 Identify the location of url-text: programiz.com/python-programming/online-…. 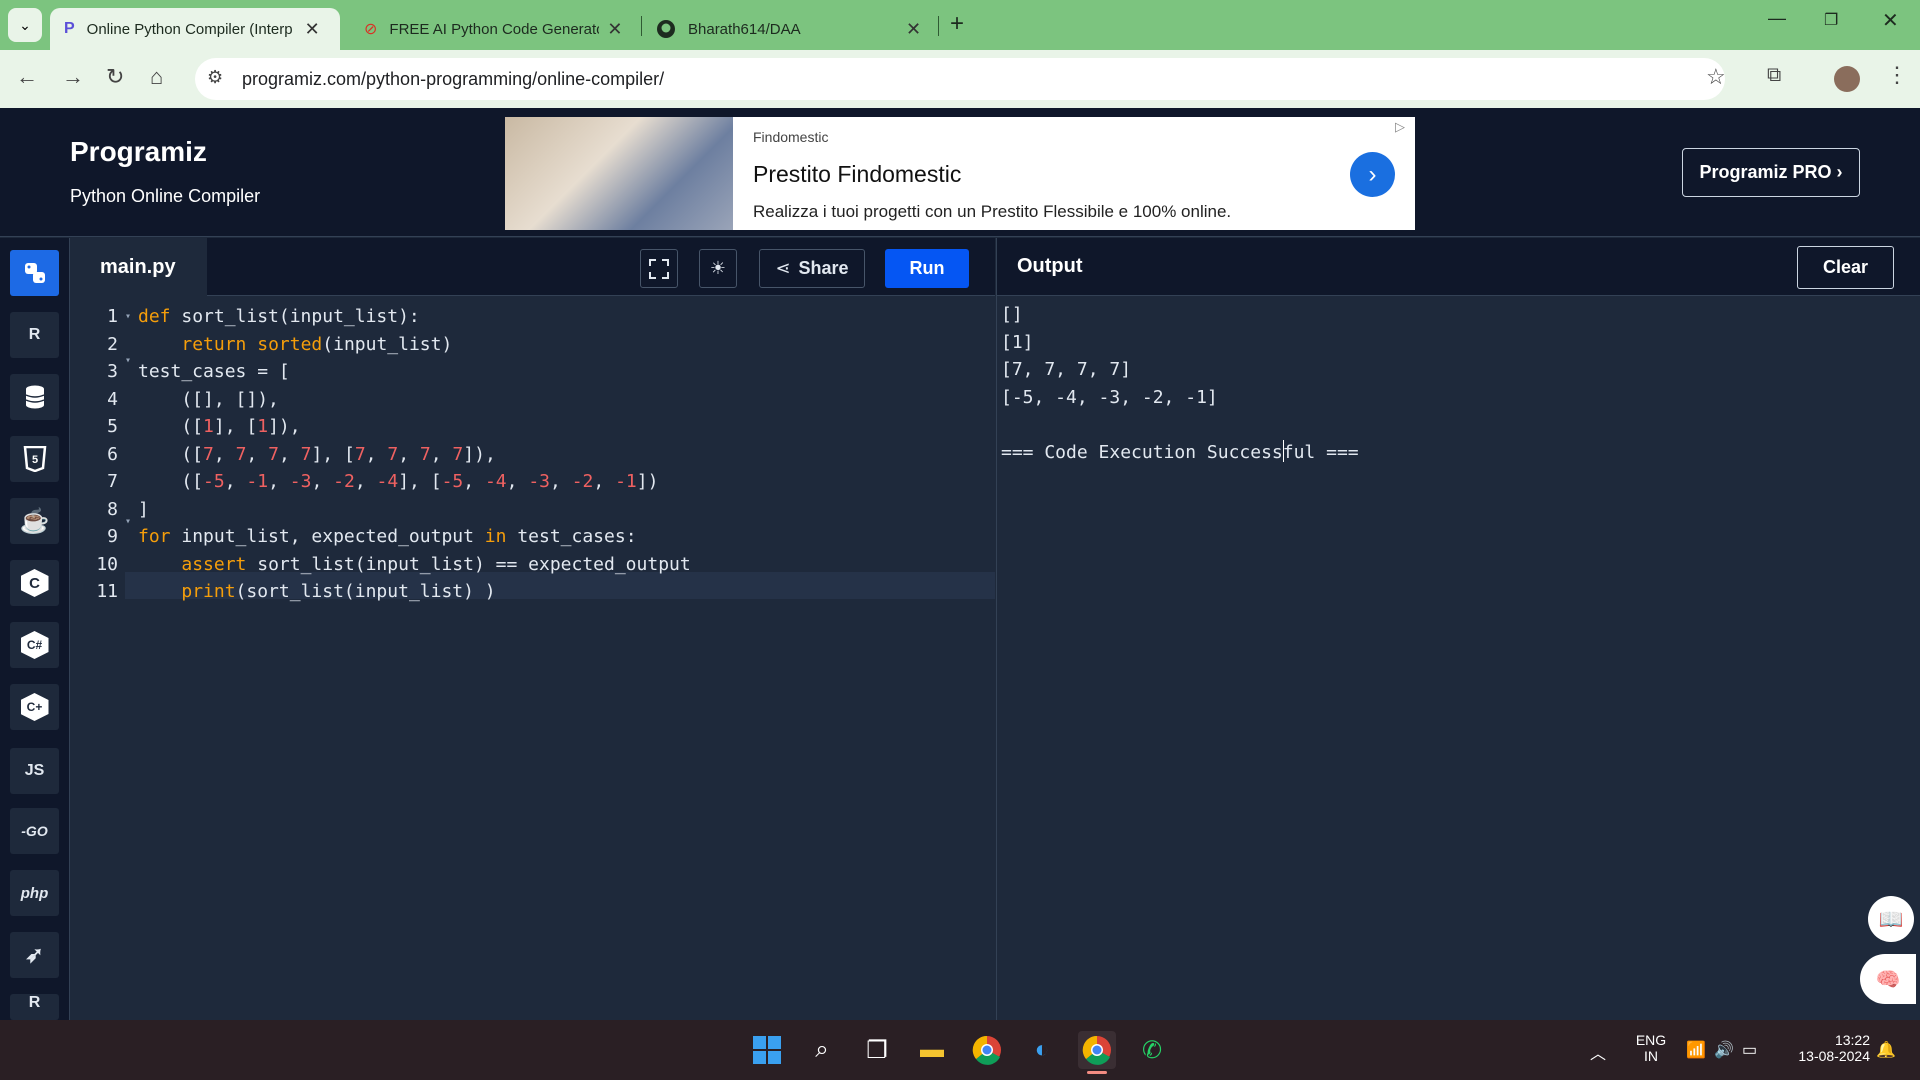
(453, 79).